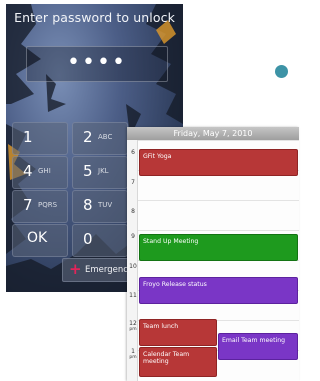 The height and width of the screenshot is (381, 320). What do you see at coordinates (133, 211) in the screenshot?
I see `hour-label: 8` at bounding box center [133, 211].